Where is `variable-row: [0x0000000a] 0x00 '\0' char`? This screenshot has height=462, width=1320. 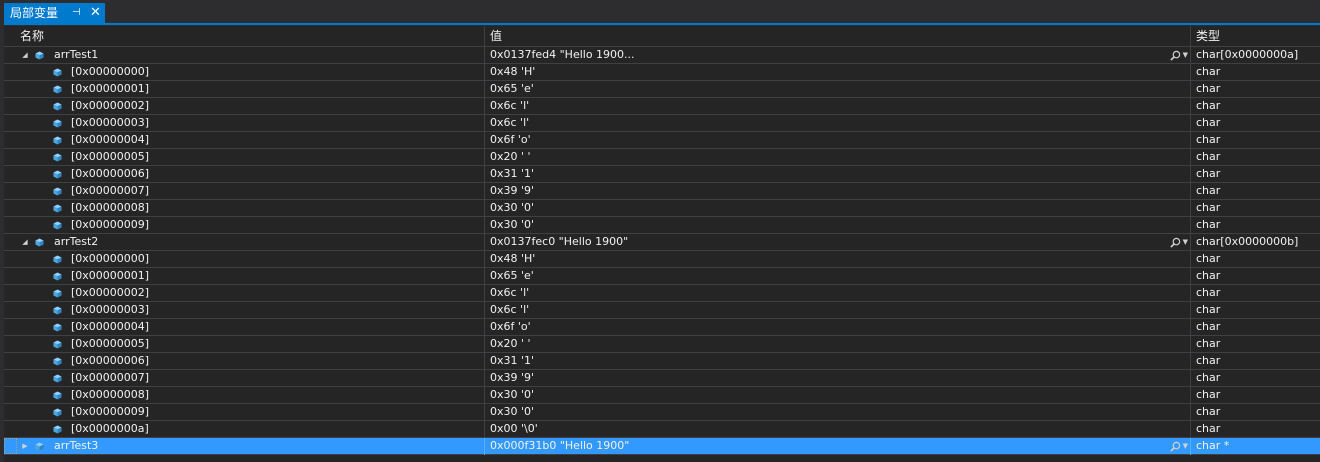 variable-row: [0x0000000a] 0x00 '\0' char is located at coordinates (662, 429).